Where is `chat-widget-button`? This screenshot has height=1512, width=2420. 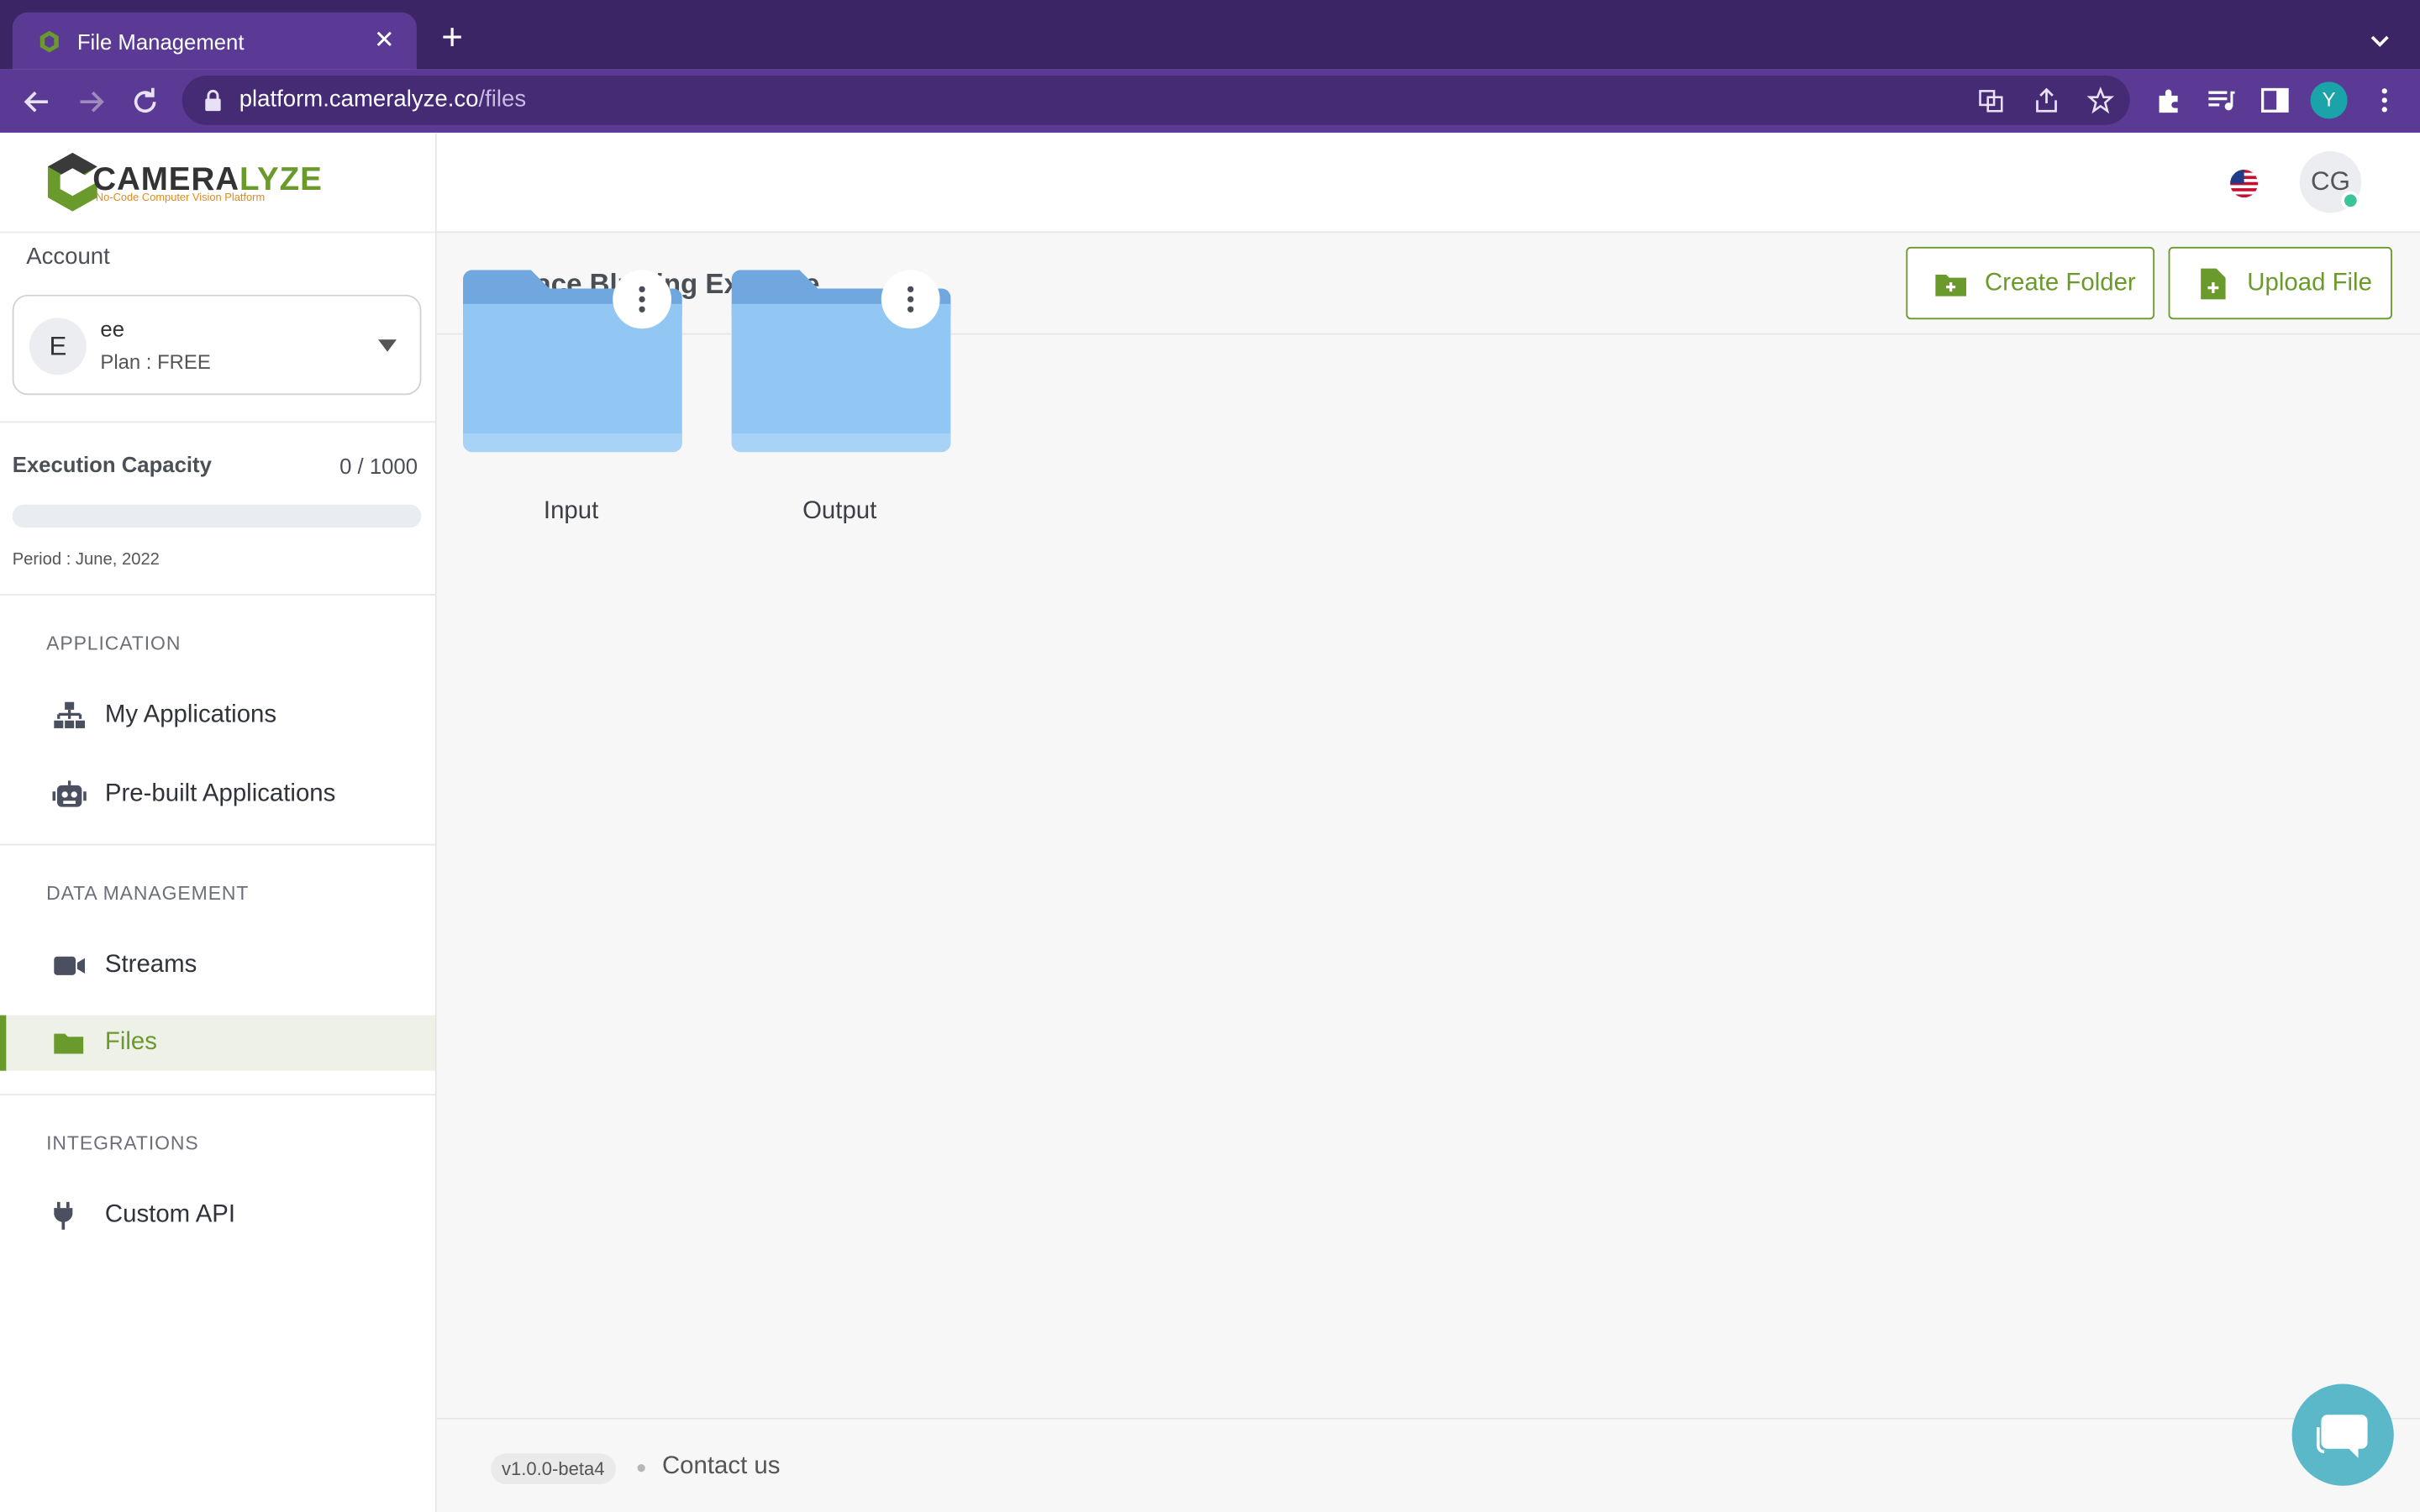
chat-widget-button is located at coordinates (2342, 1434).